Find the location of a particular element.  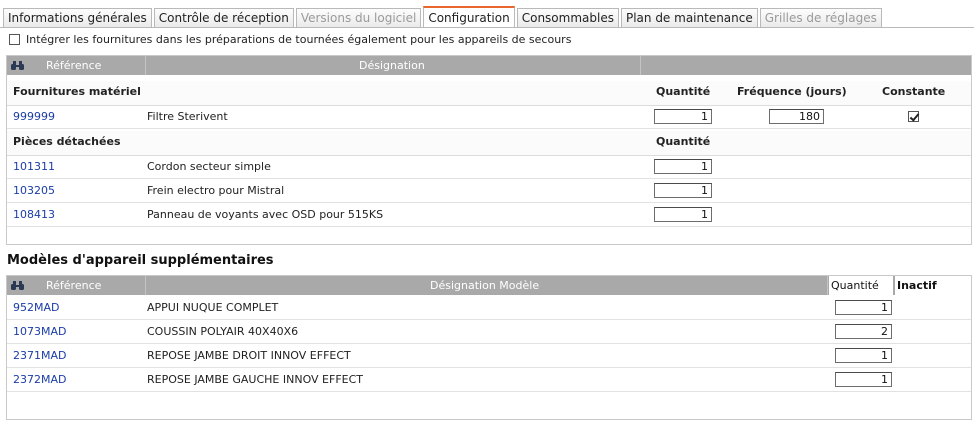

models-section-title: Modèles d'appareil supplémentaires is located at coordinates (140, 260).